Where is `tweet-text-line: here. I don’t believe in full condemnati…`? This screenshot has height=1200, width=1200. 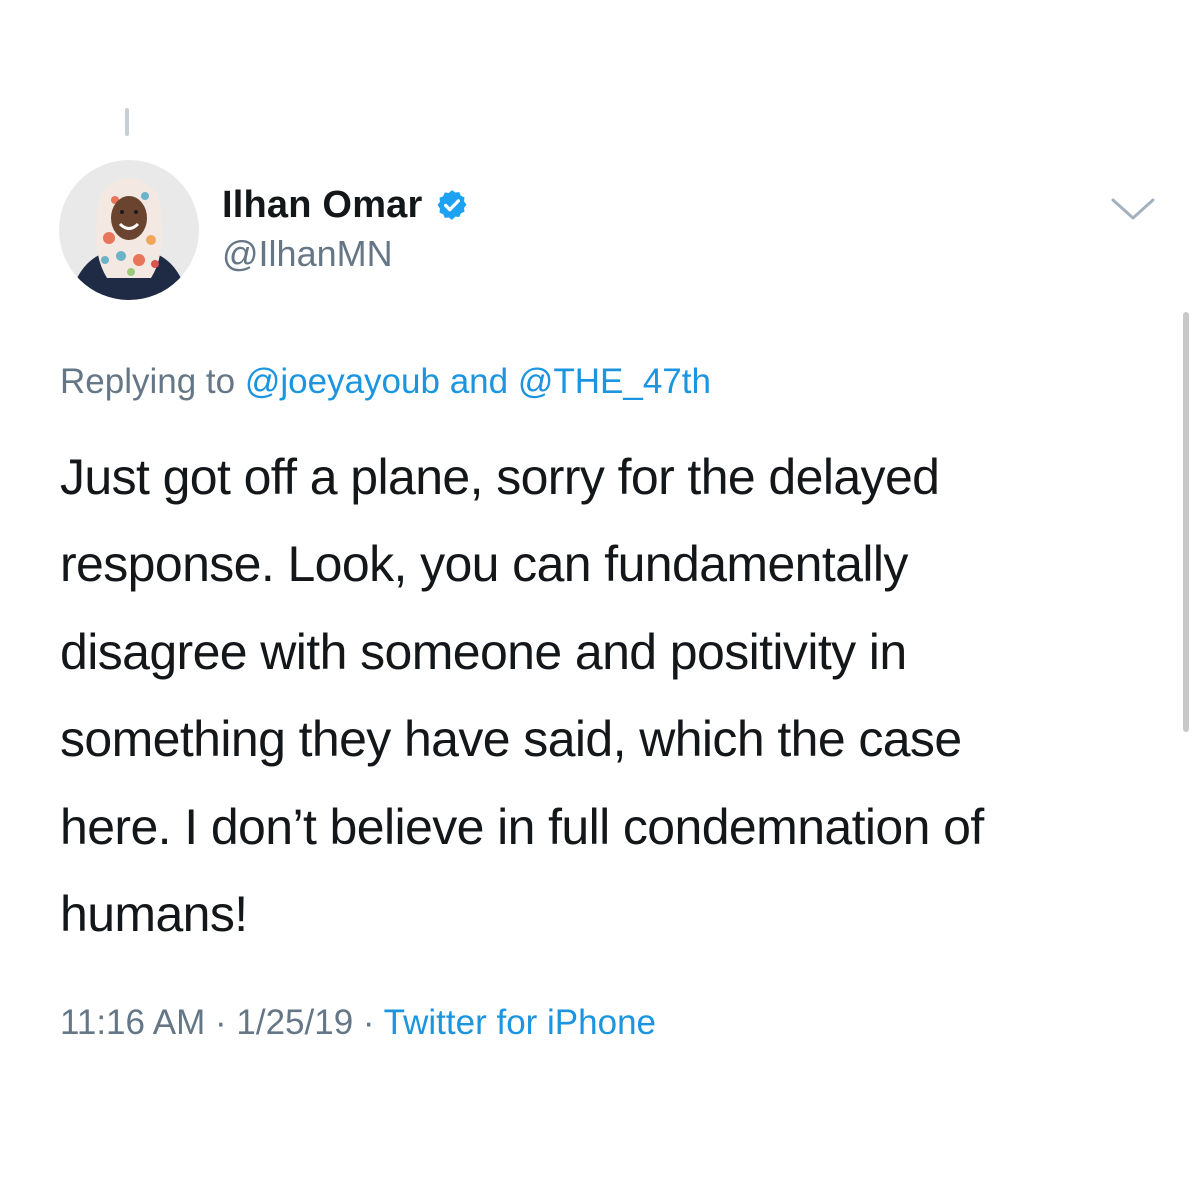 tweet-text-line: here. I don’t believe in full condemnati… is located at coordinates (522, 826).